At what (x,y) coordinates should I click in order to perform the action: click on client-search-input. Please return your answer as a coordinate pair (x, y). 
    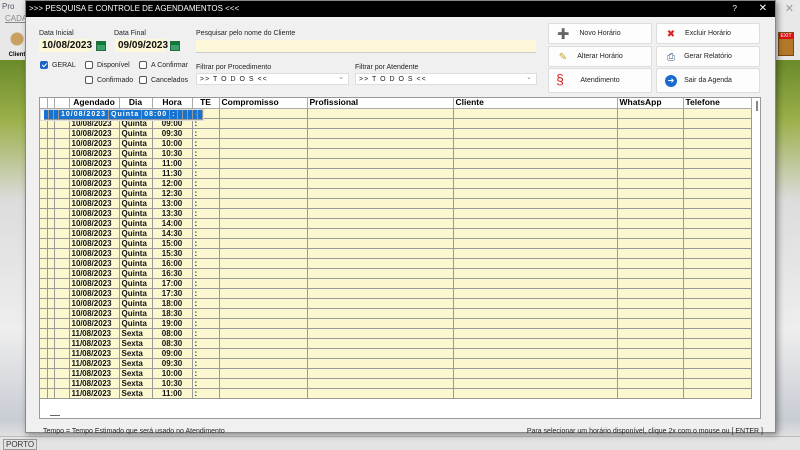
    Looking at the image, I should click on (366, 46).